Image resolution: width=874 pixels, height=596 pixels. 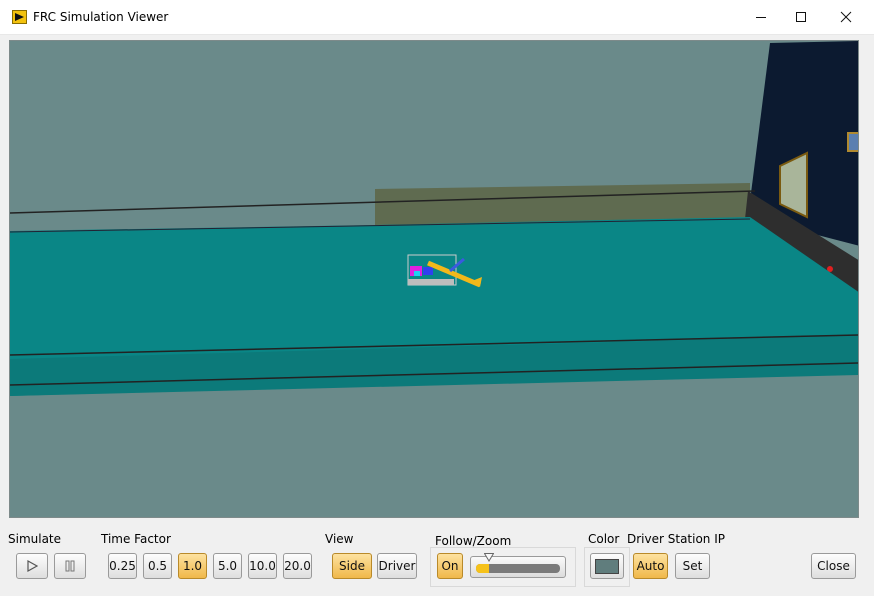 I want to click on zoom-slider-fill, so click(x=482, y=568).